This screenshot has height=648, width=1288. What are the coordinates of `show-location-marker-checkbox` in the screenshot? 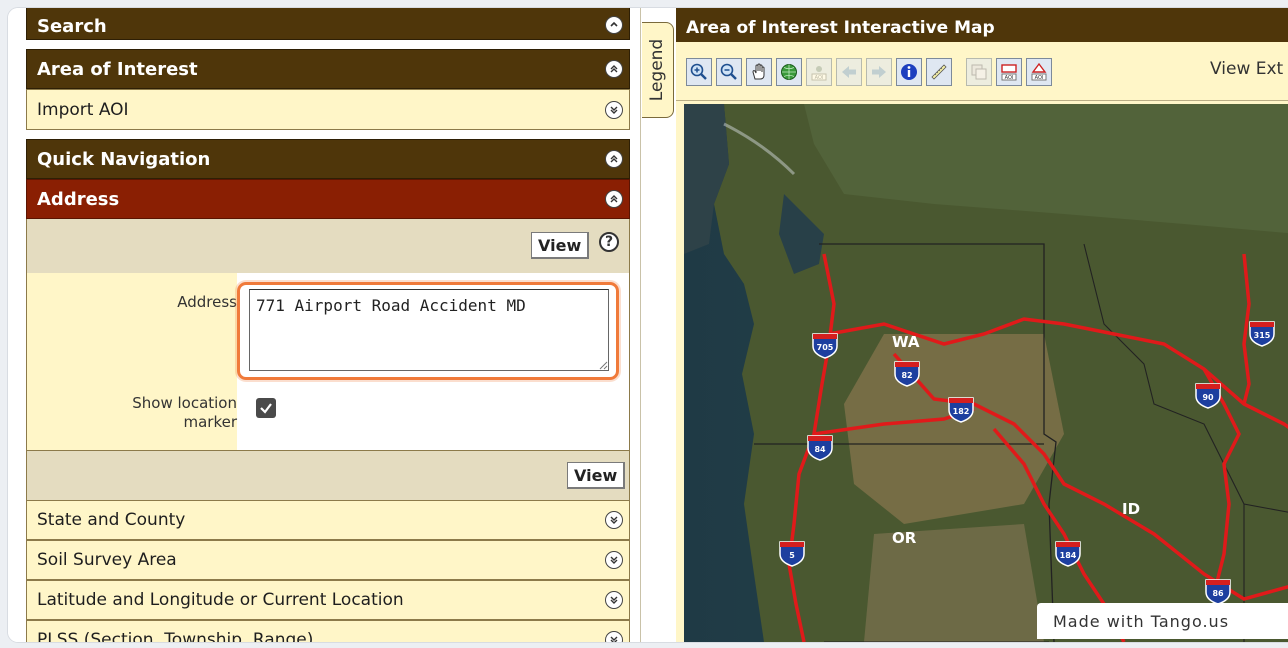 It's located at (266, 408).